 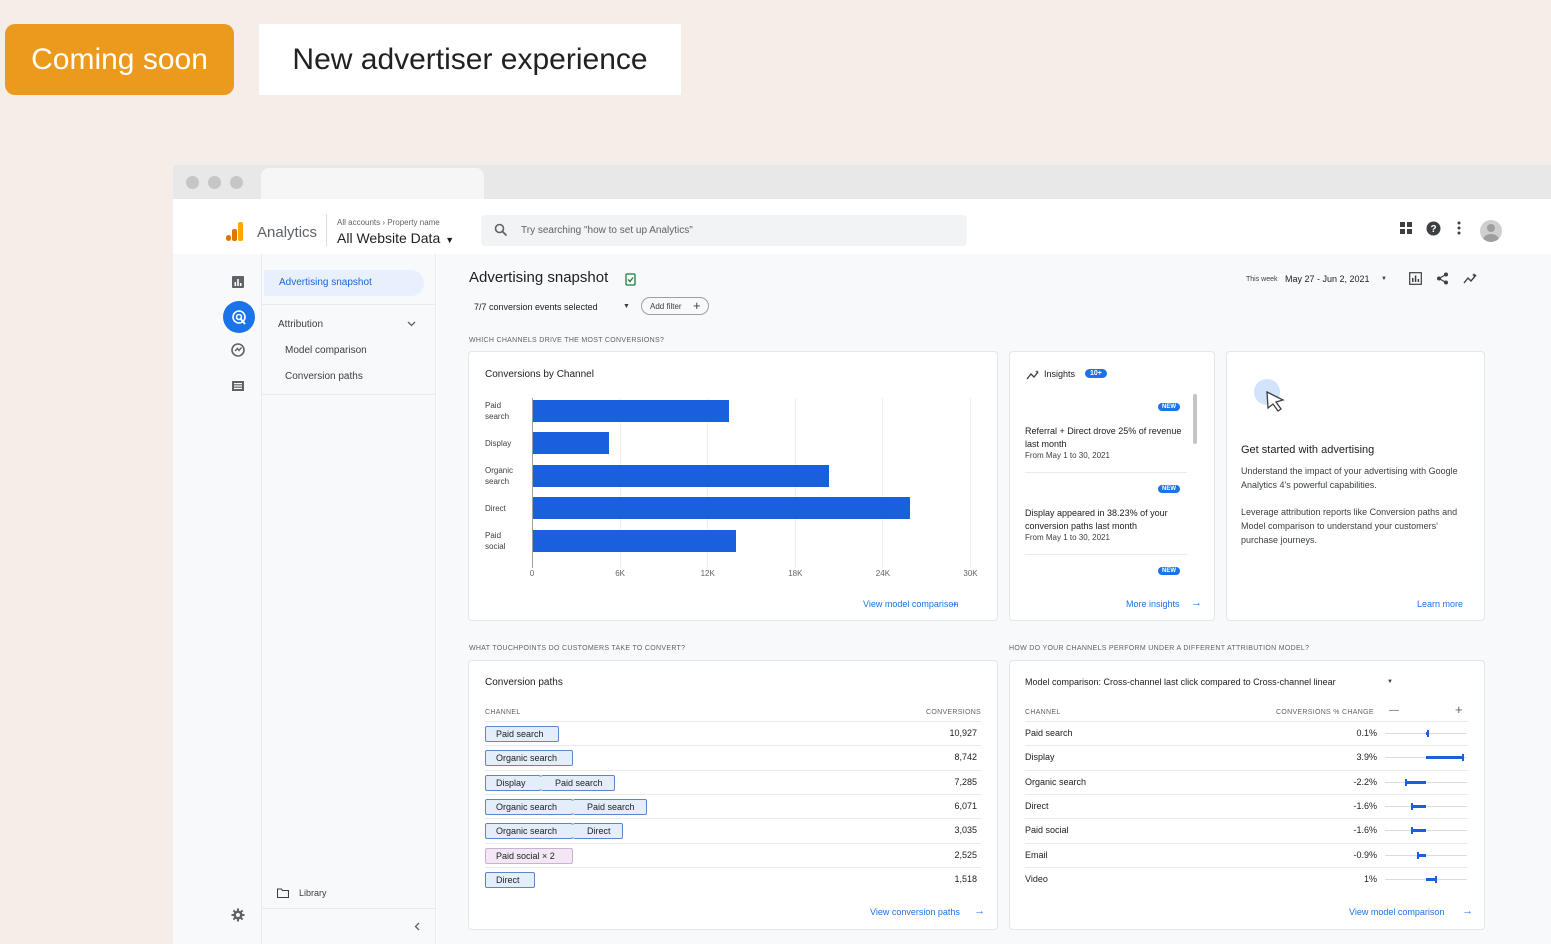 I want to click on zoom-out-button: —, so click(x=1394, y=710).